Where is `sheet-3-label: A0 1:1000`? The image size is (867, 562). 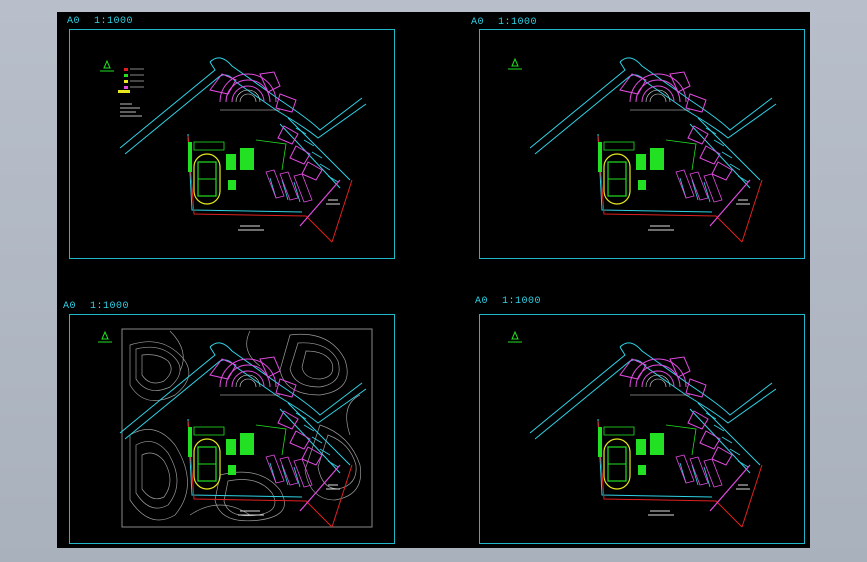
sheet-3-label: A0 1:1000 is located at coordinates (96, 306).